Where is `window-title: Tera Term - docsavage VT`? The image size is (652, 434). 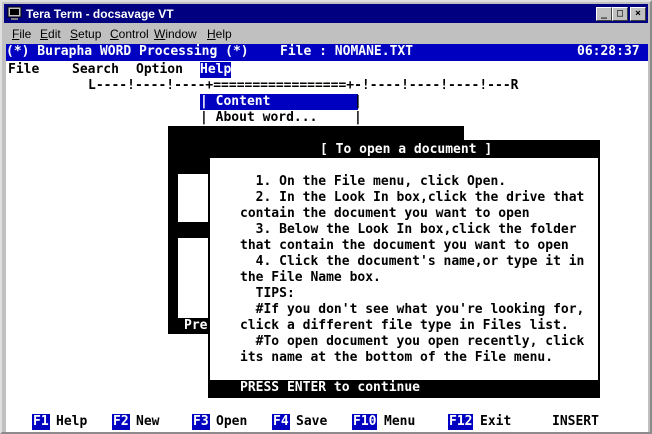 window-title: Tera Term - docsavage VT is located at coordinates (100, 14).